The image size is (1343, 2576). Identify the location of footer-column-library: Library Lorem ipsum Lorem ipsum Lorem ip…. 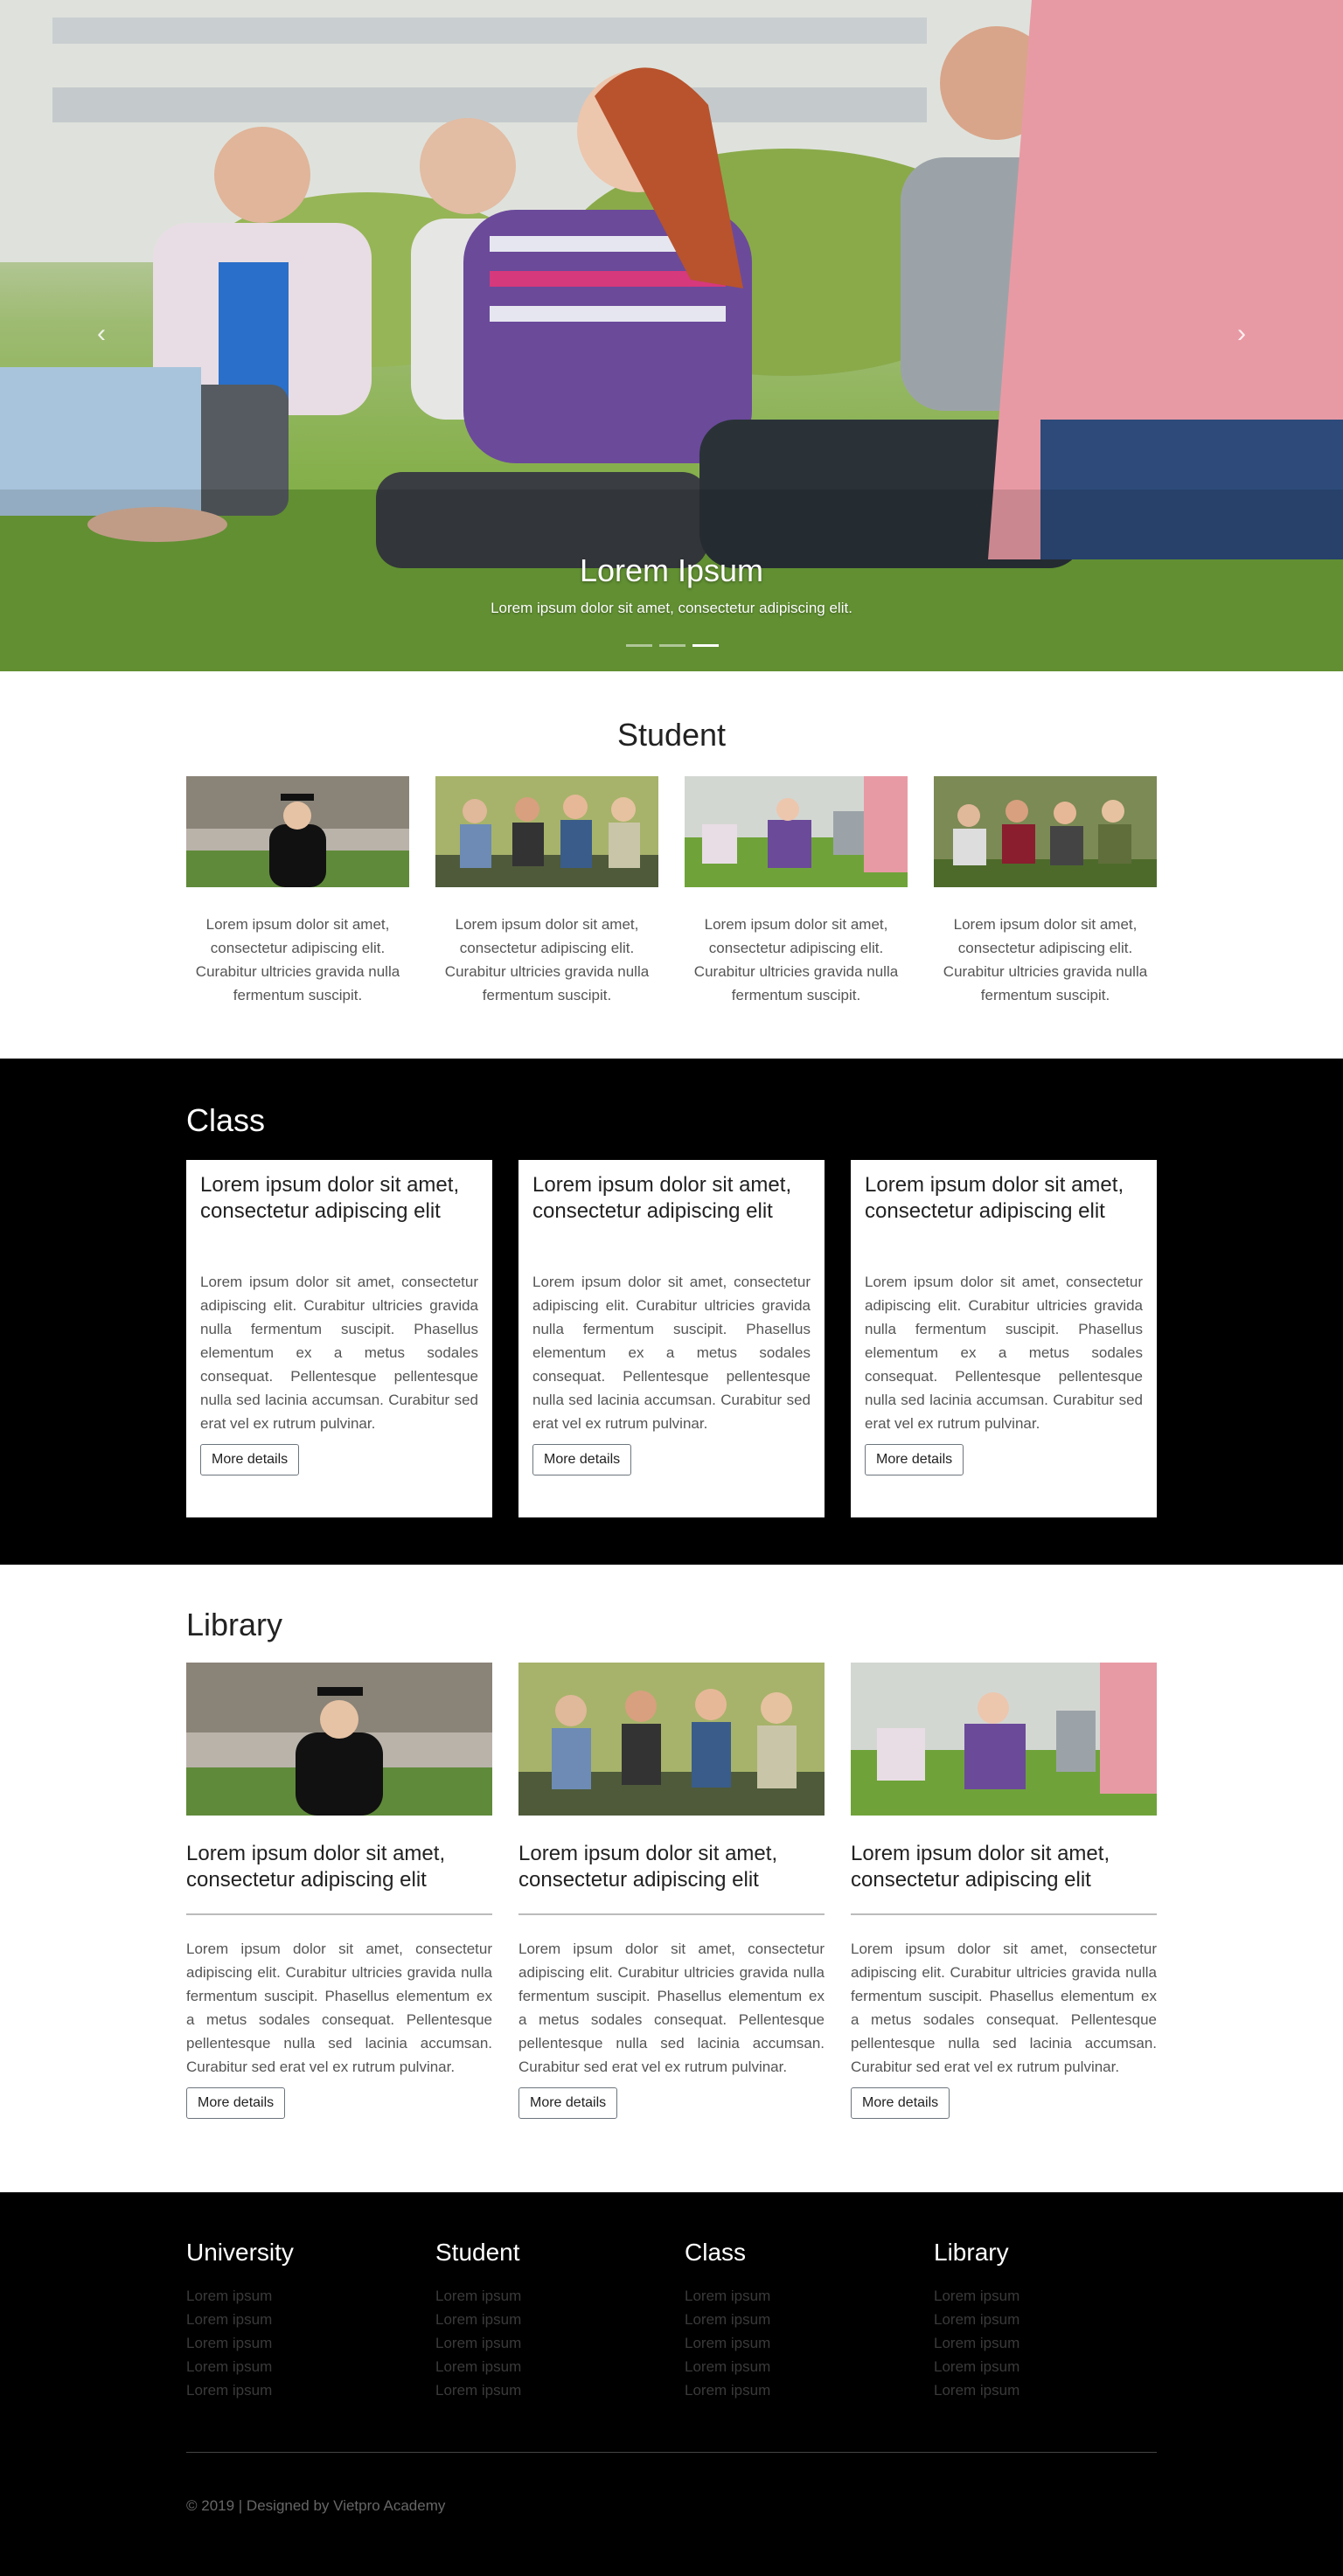
(1045, 2320).